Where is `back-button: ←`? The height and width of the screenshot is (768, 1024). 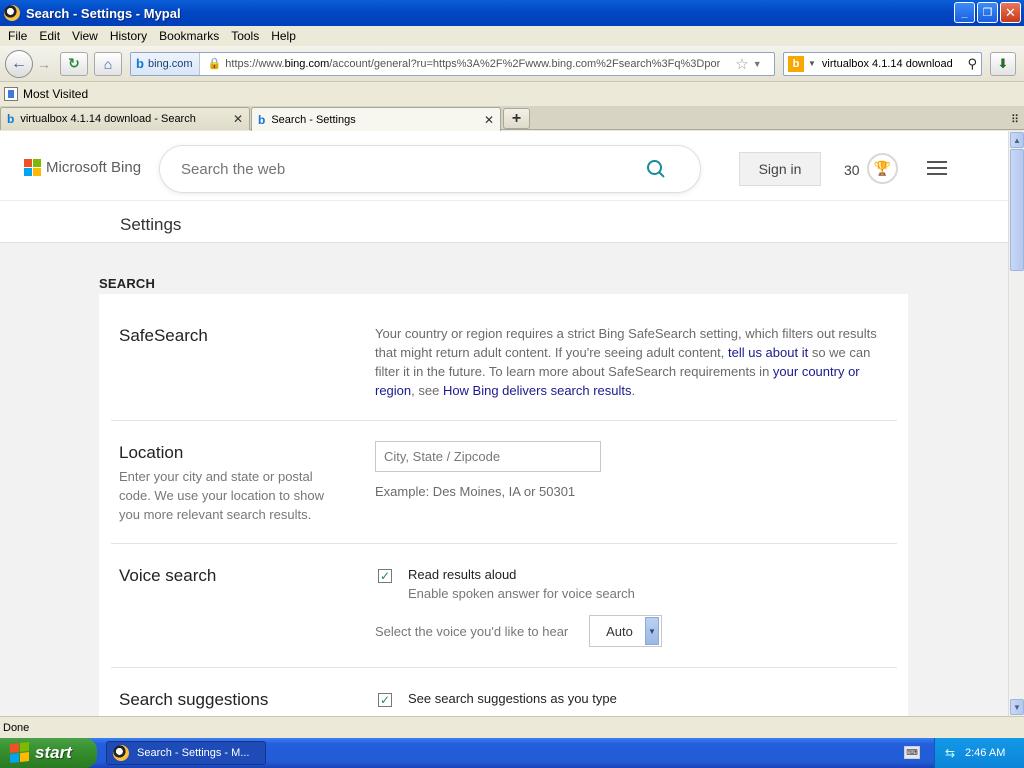 back-button: ← is located at coordinates (19, 63).